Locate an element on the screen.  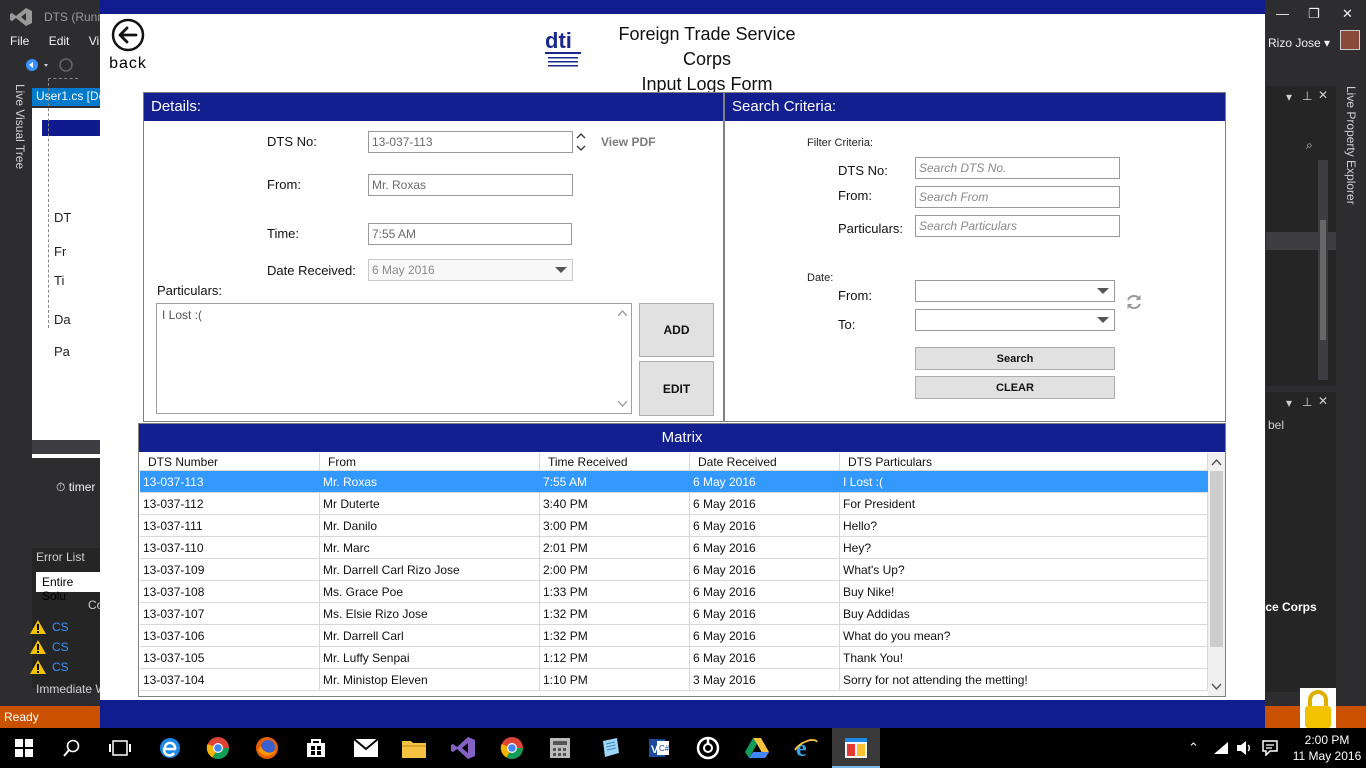
column-header-date-received: Date Received is located at coordinates (765, 461).